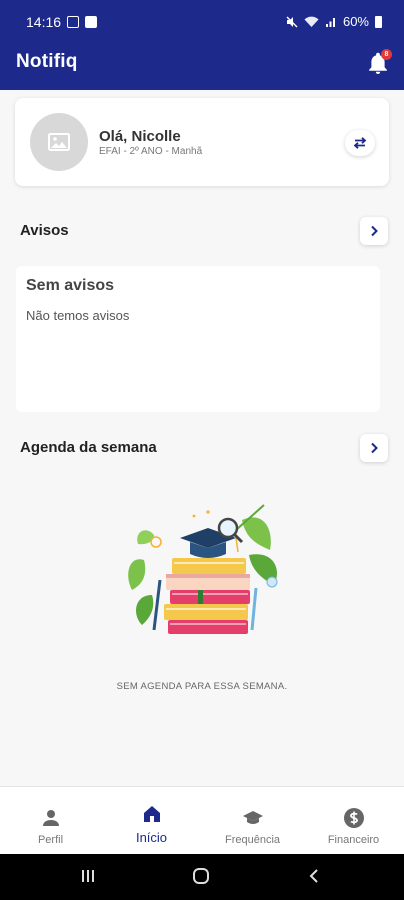 This screenshot has width=404, height=900. What do you see at coordinates (44, 230) in the screenshot?
I see `avisos-title: Avisos` at bounding box center [44, 230].